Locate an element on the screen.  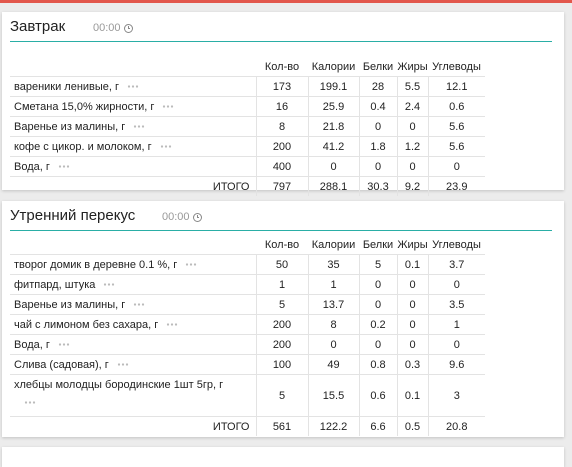
calories-cell: 8 is located at coordinates (333, 324).